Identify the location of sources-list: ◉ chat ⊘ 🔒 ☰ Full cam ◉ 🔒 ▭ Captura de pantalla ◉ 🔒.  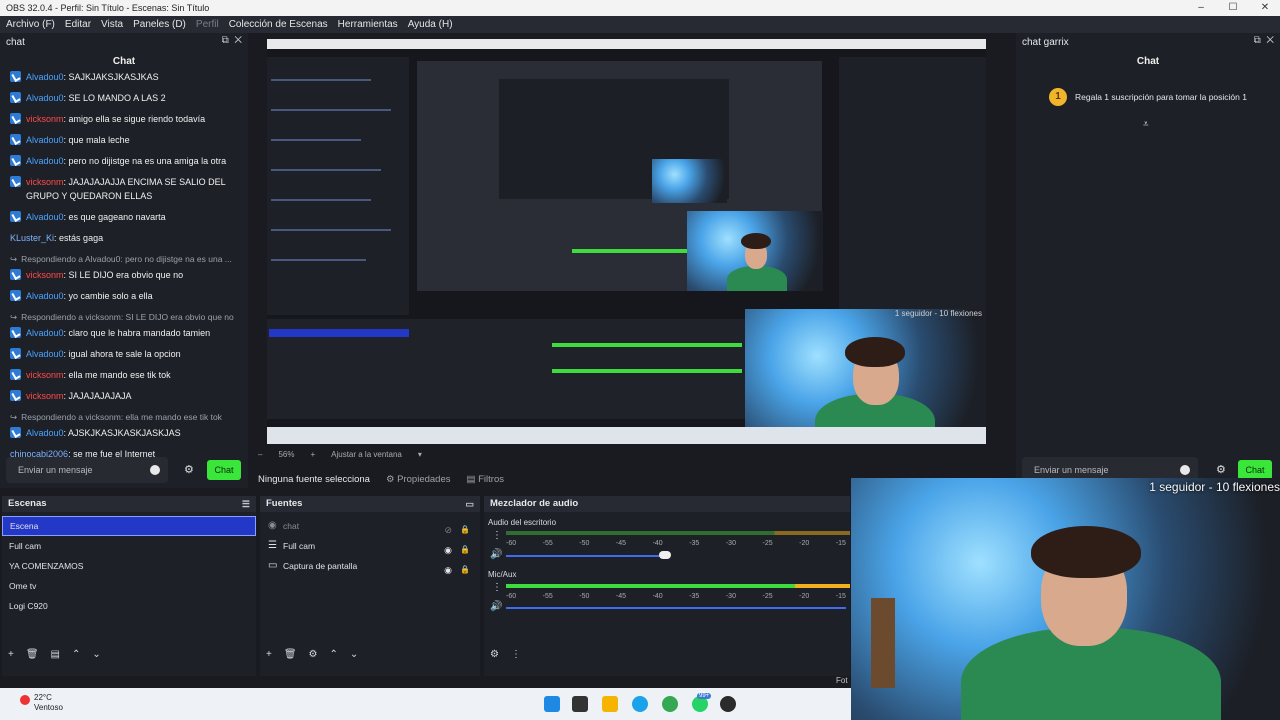
(370, 546).